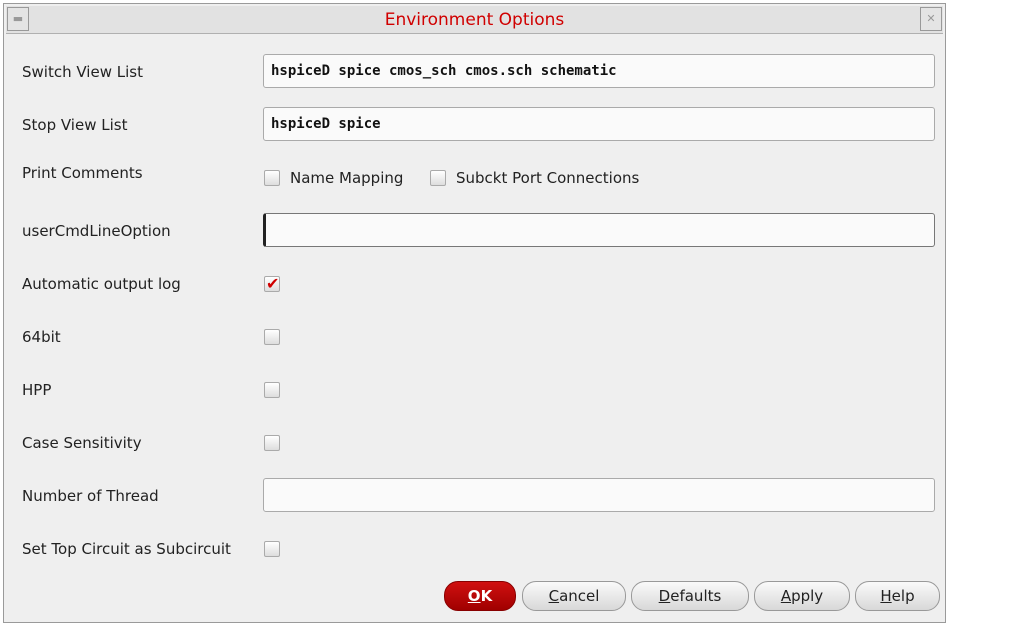 The height and width of the screenshot is (623, 1016). What do you see at coordinates (786, 596) in the screenshot?
I see `mnemonic: A` at bounding box center [786, 596].